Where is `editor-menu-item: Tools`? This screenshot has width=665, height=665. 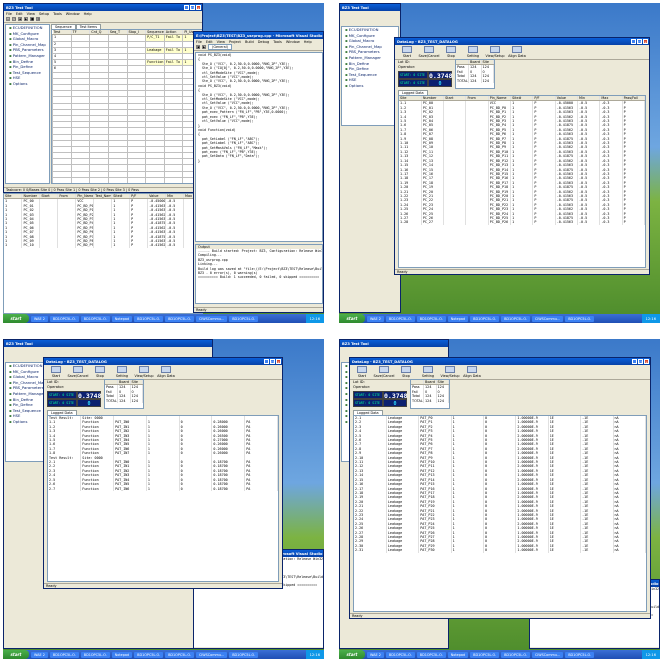 editor-menu-item: Tools is located at coordinates (277, 42).